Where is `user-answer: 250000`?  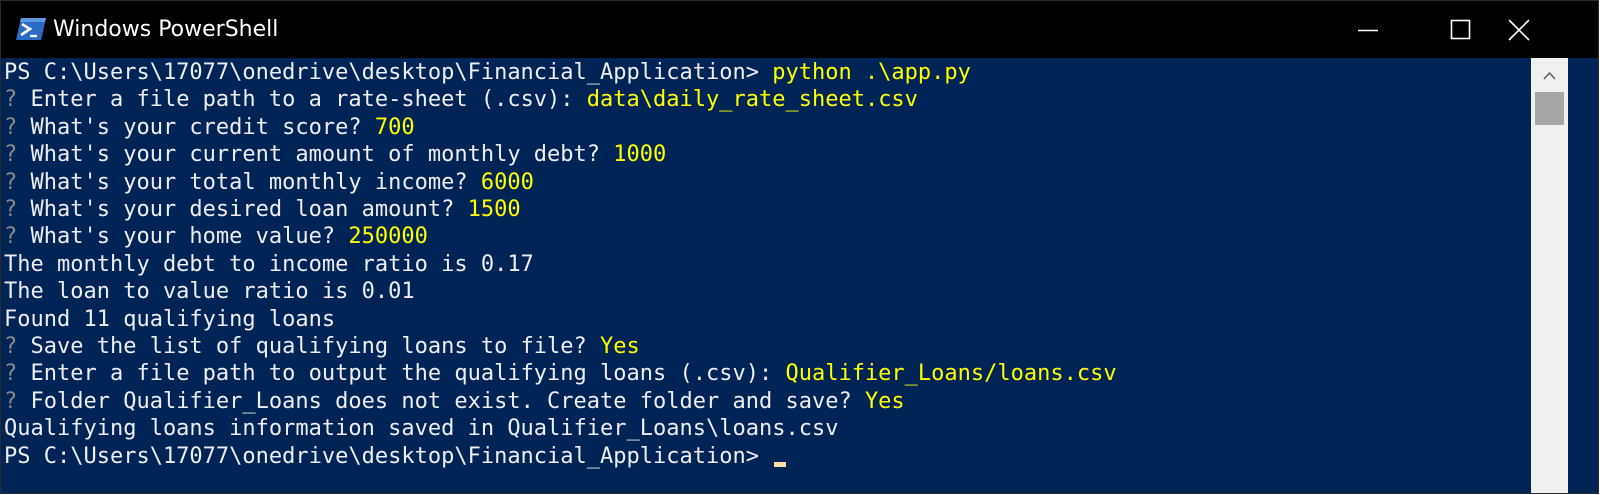 user-answer: 250000 is located at coordinates (388, 237).